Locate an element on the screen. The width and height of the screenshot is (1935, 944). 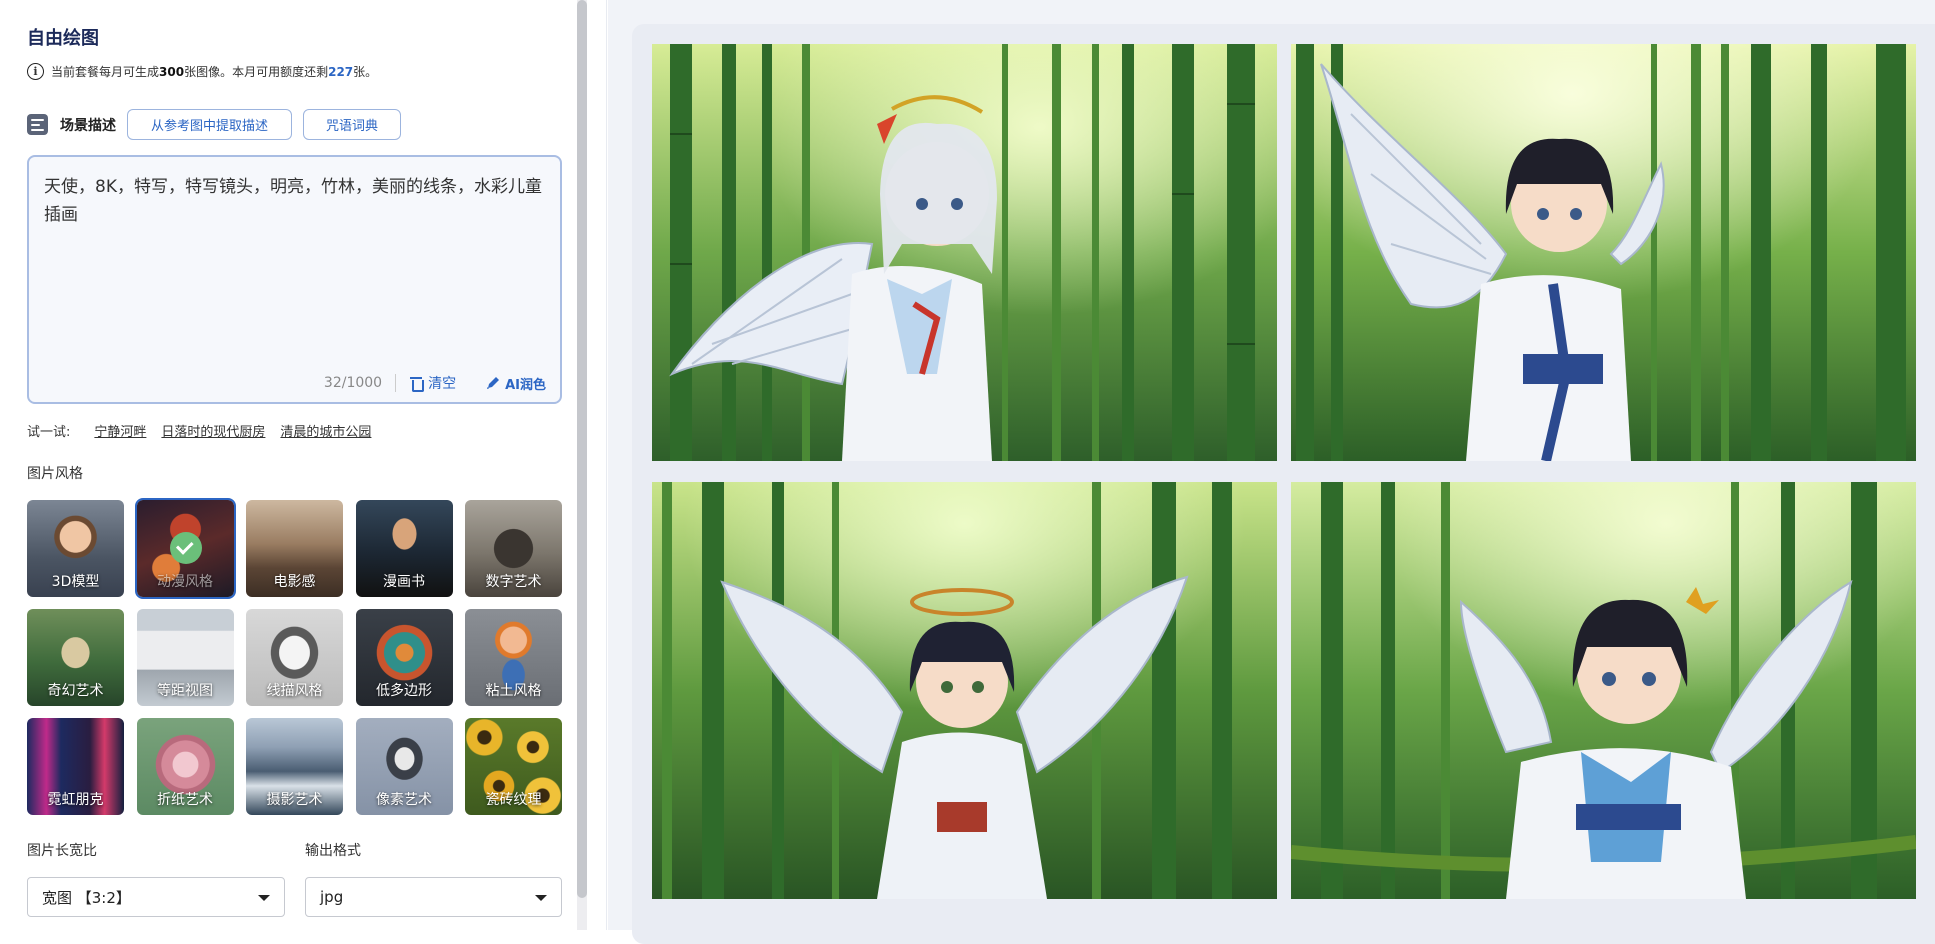
style-label: 3D模型 is located at coordinates (75, 582).